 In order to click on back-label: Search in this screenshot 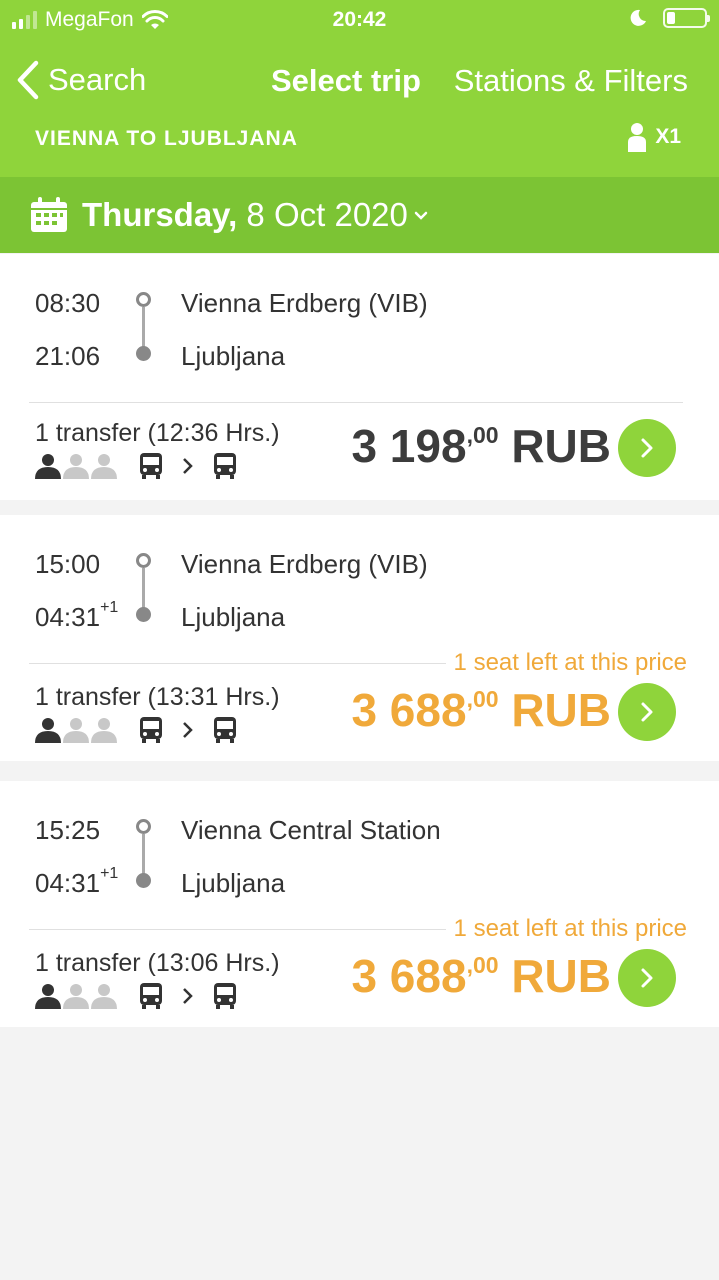, I will do `click(97, 79)`.